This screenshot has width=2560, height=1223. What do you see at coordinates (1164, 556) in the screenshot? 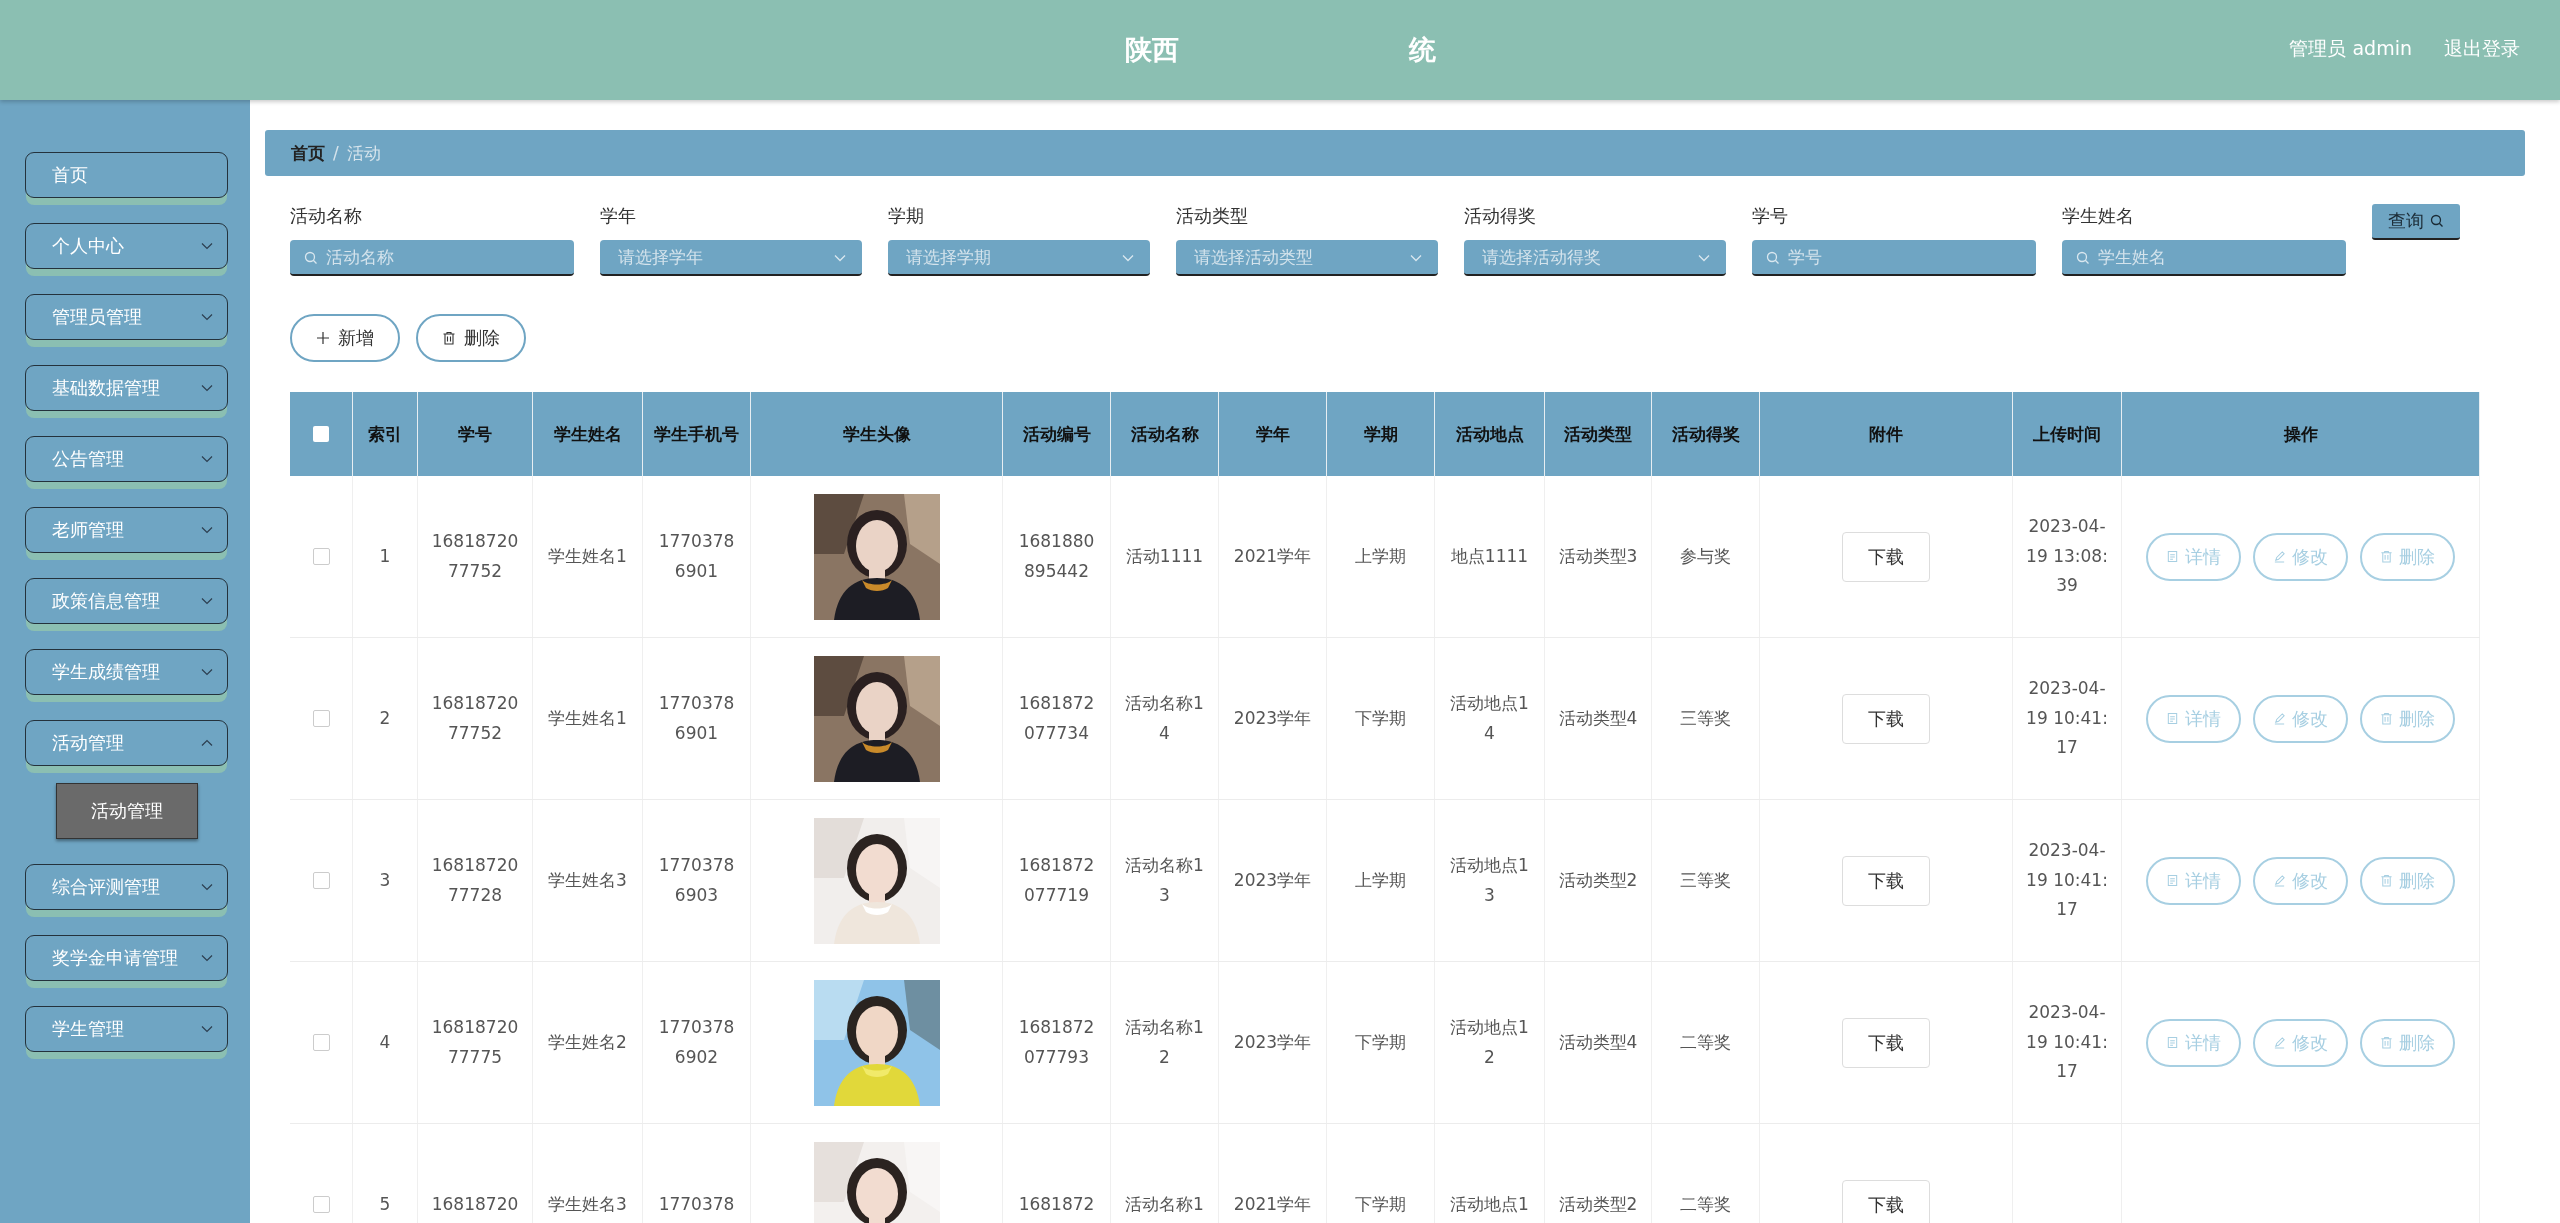
I see `activity-name-cell-text: 活动1111` at bounding box center [1164, 556].